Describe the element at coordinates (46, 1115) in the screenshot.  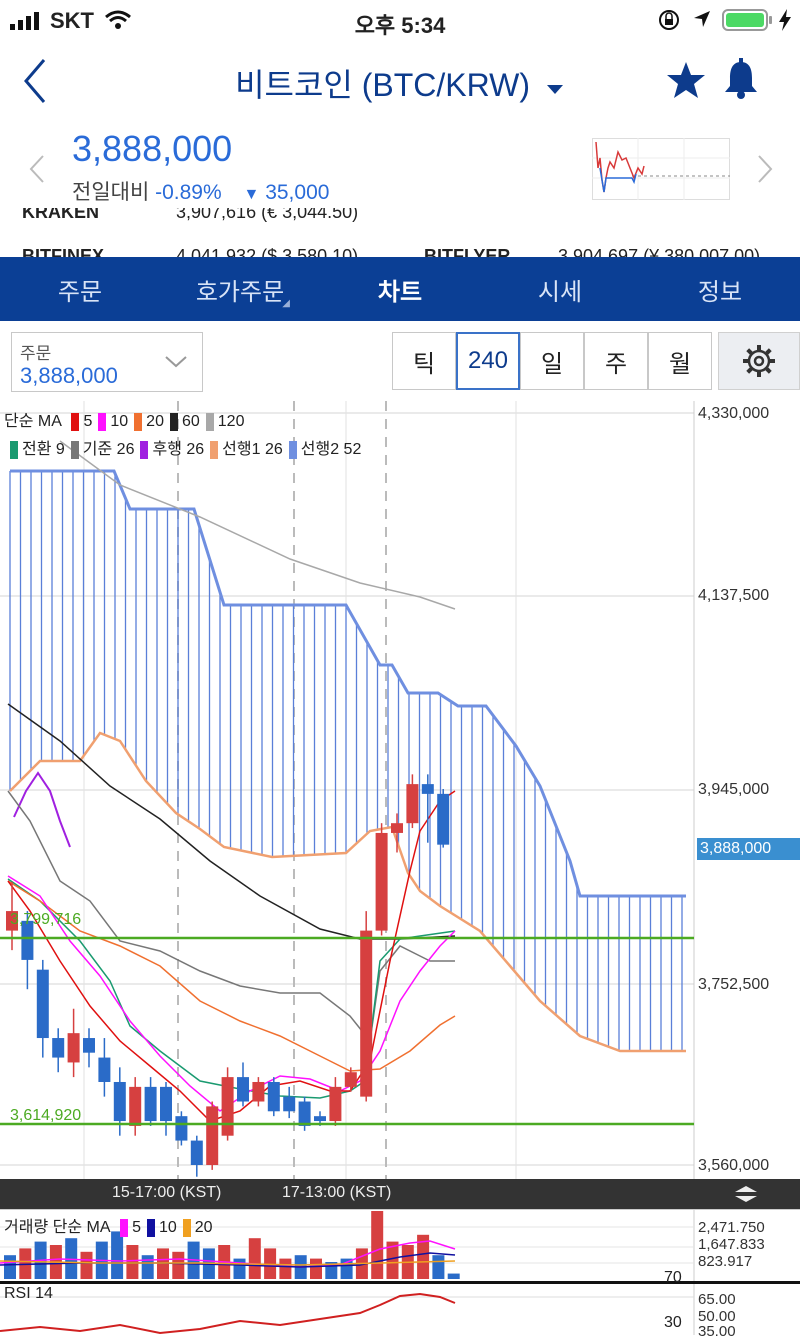
I see `low-line-label: 3,614,920` at that location.